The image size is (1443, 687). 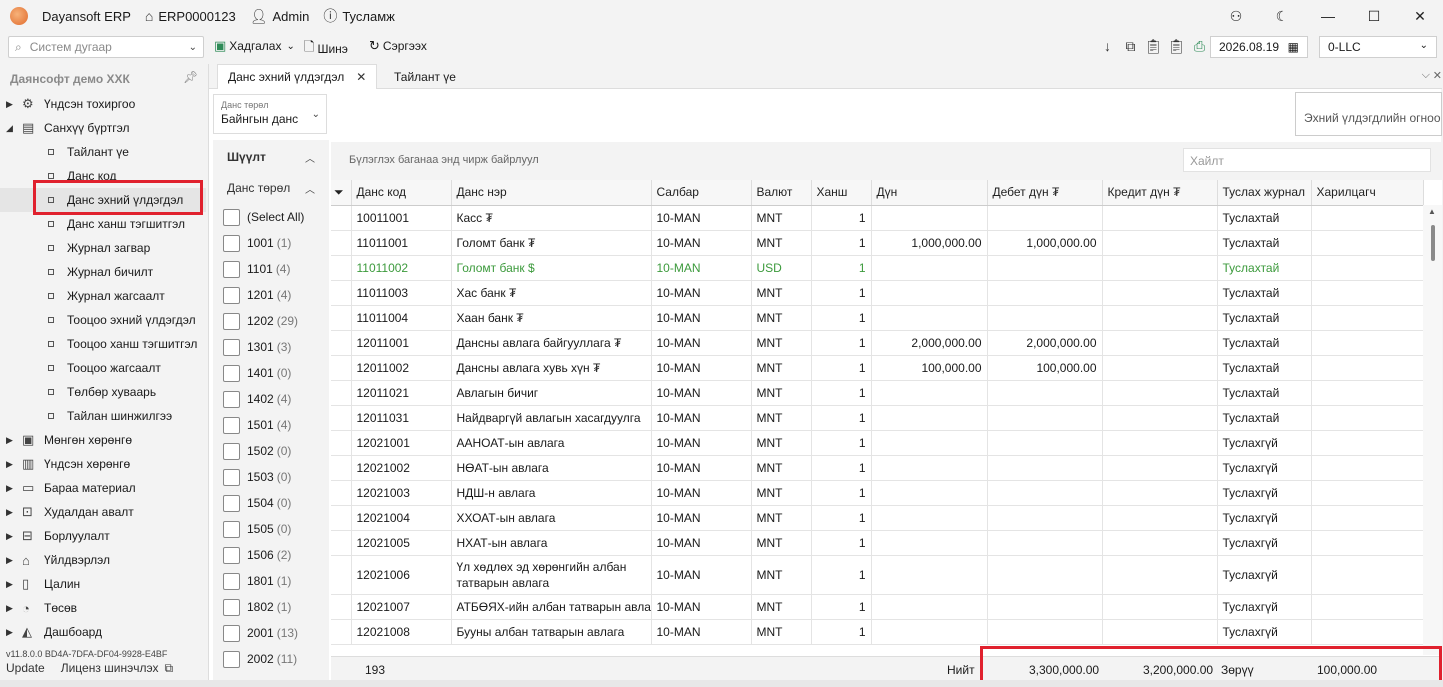 What do you see at coordinates (551, 518) in the screenshot?
I see `cell-name: ХХОАТ-ын авлага` at bounding box center [551, 518].